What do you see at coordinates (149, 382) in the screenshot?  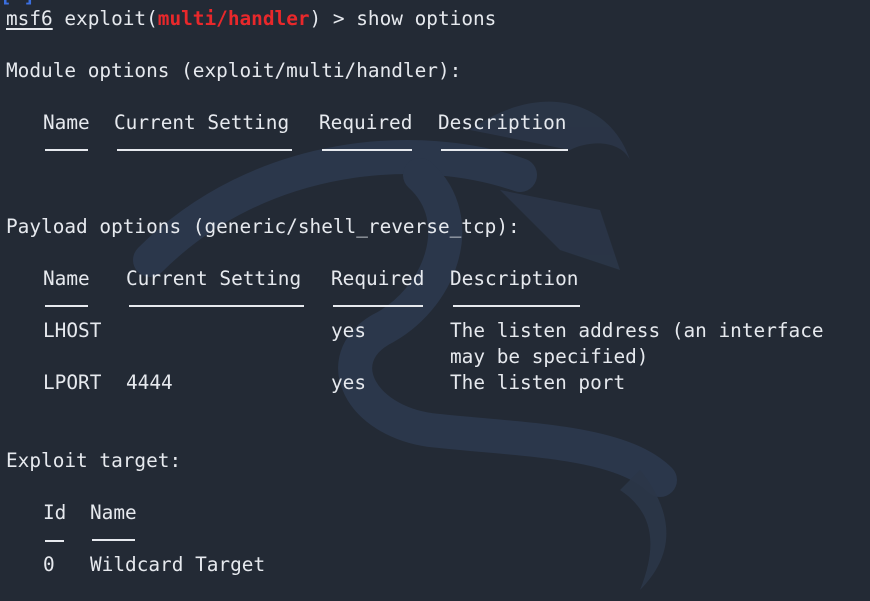 I see `payload-row-current-setting: 4444` at bounding box center [149, 382].